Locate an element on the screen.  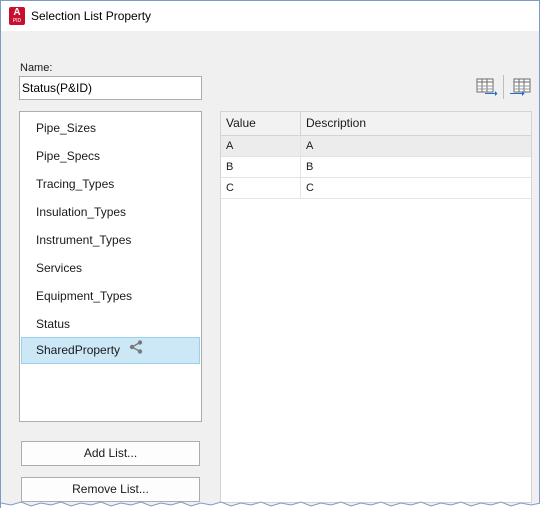
app-icon-sub: PID is located at coordinates (17, 21).